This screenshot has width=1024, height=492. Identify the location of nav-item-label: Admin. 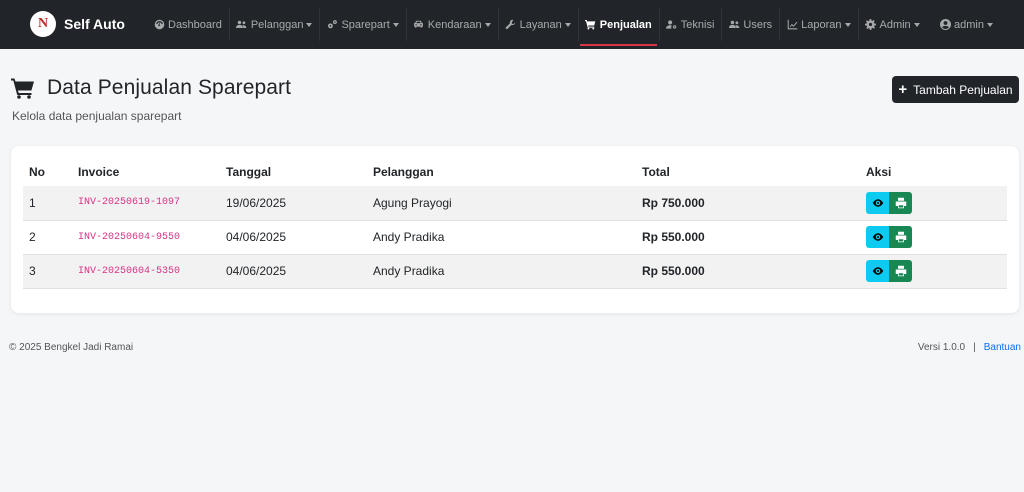
(895, 24).